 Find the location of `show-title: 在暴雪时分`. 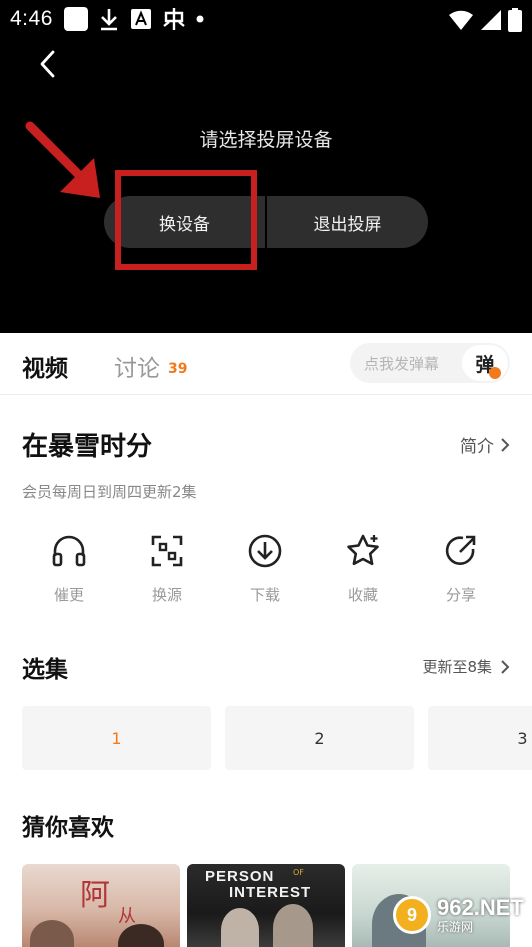

show-title: 在暴雪时分 is located at coordinates (87, 447).